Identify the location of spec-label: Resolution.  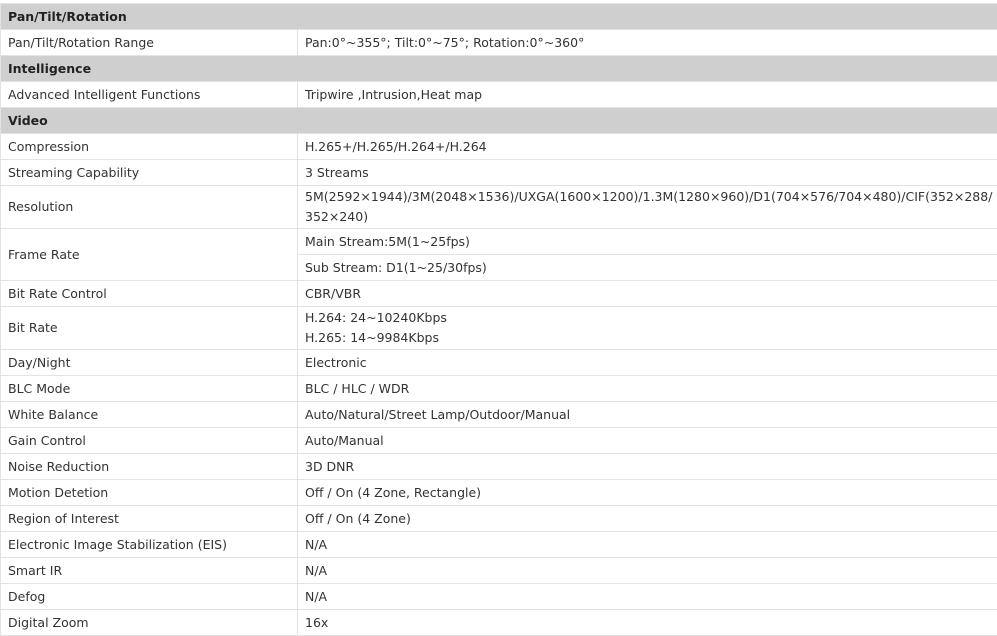
(149, 207).